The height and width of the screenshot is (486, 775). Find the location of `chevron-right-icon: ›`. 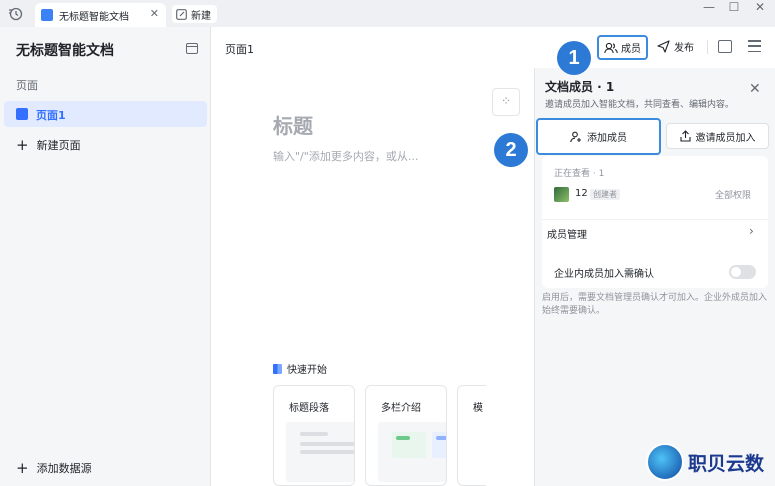

chevron-right-icon: › is located at coordinates (751, 231).